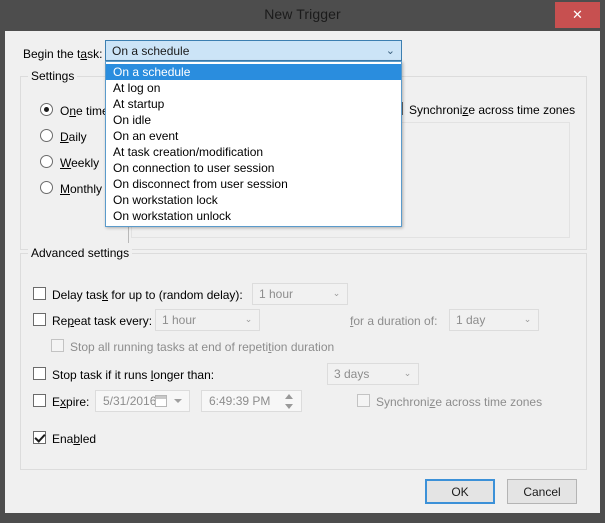  Describe the element at coordinates (39, 373) in the screenshot. I see `stop-if-longer-checkbox` at that location.